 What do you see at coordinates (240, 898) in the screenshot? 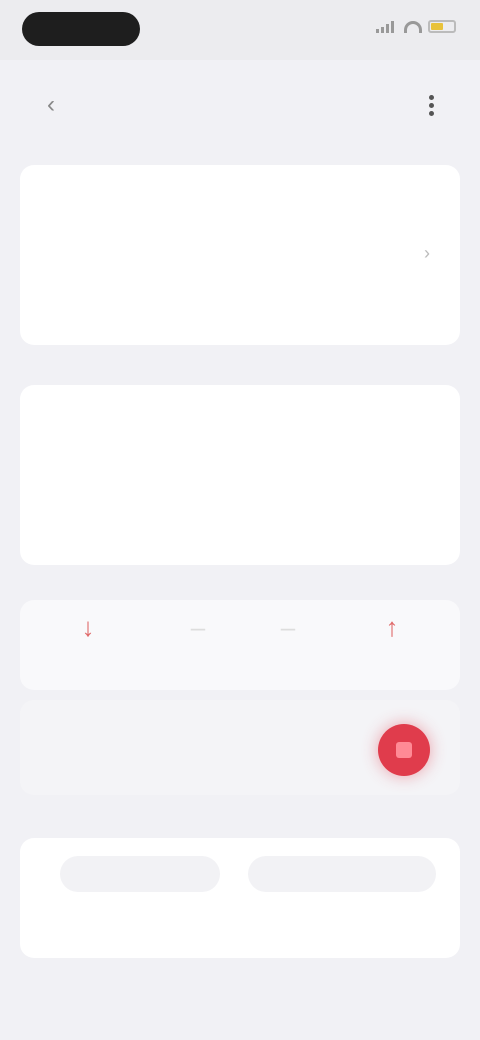
I see `options-card` at bounding box center [240, 898].